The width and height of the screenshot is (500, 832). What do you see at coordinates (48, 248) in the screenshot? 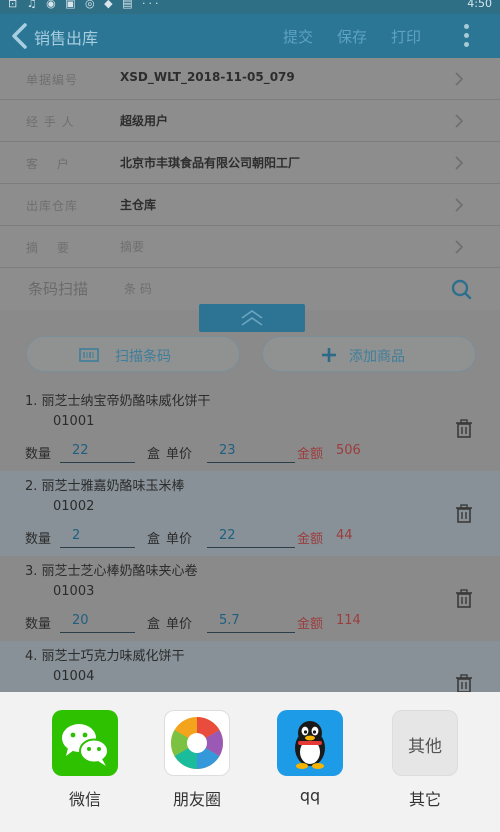
I see `summary-label: 摘 要` at bounding box center [48, 248].